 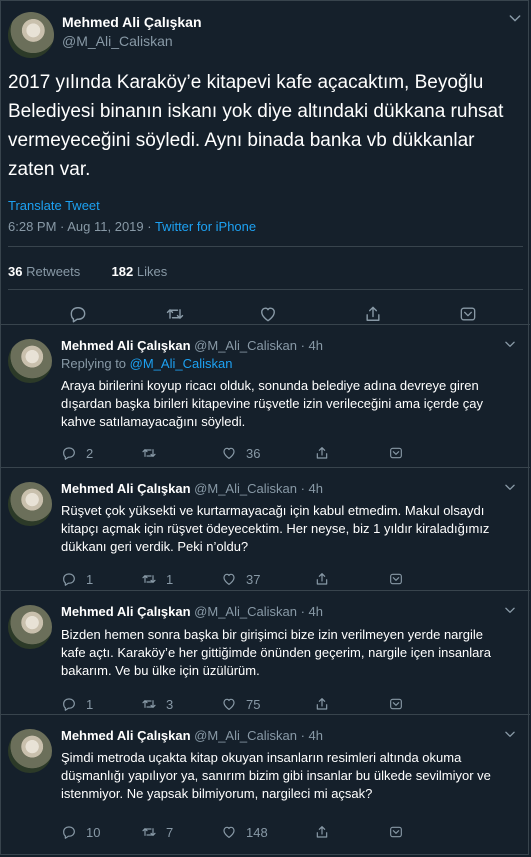 What do you see at coordinates (253, 579) in the screenshot?
I see `like-count: 37` at bounding box center [253, 579].